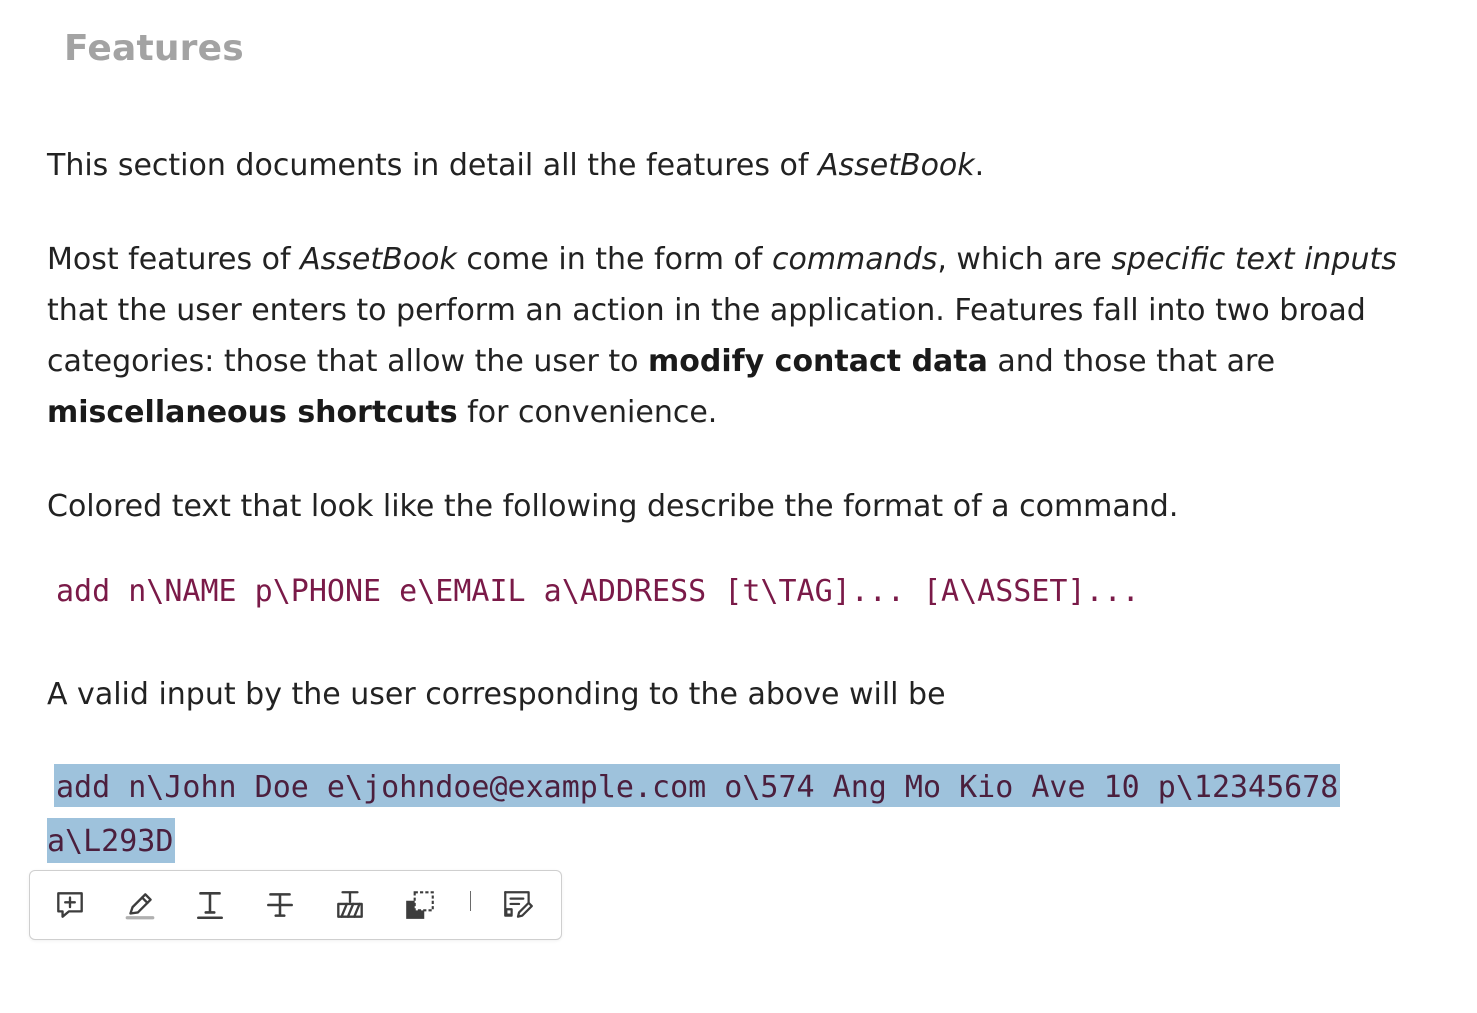  Describe the element at coordinates (817, 361) in the screenshot. I see `modify-contact-data-term: modify contact data` at that location.